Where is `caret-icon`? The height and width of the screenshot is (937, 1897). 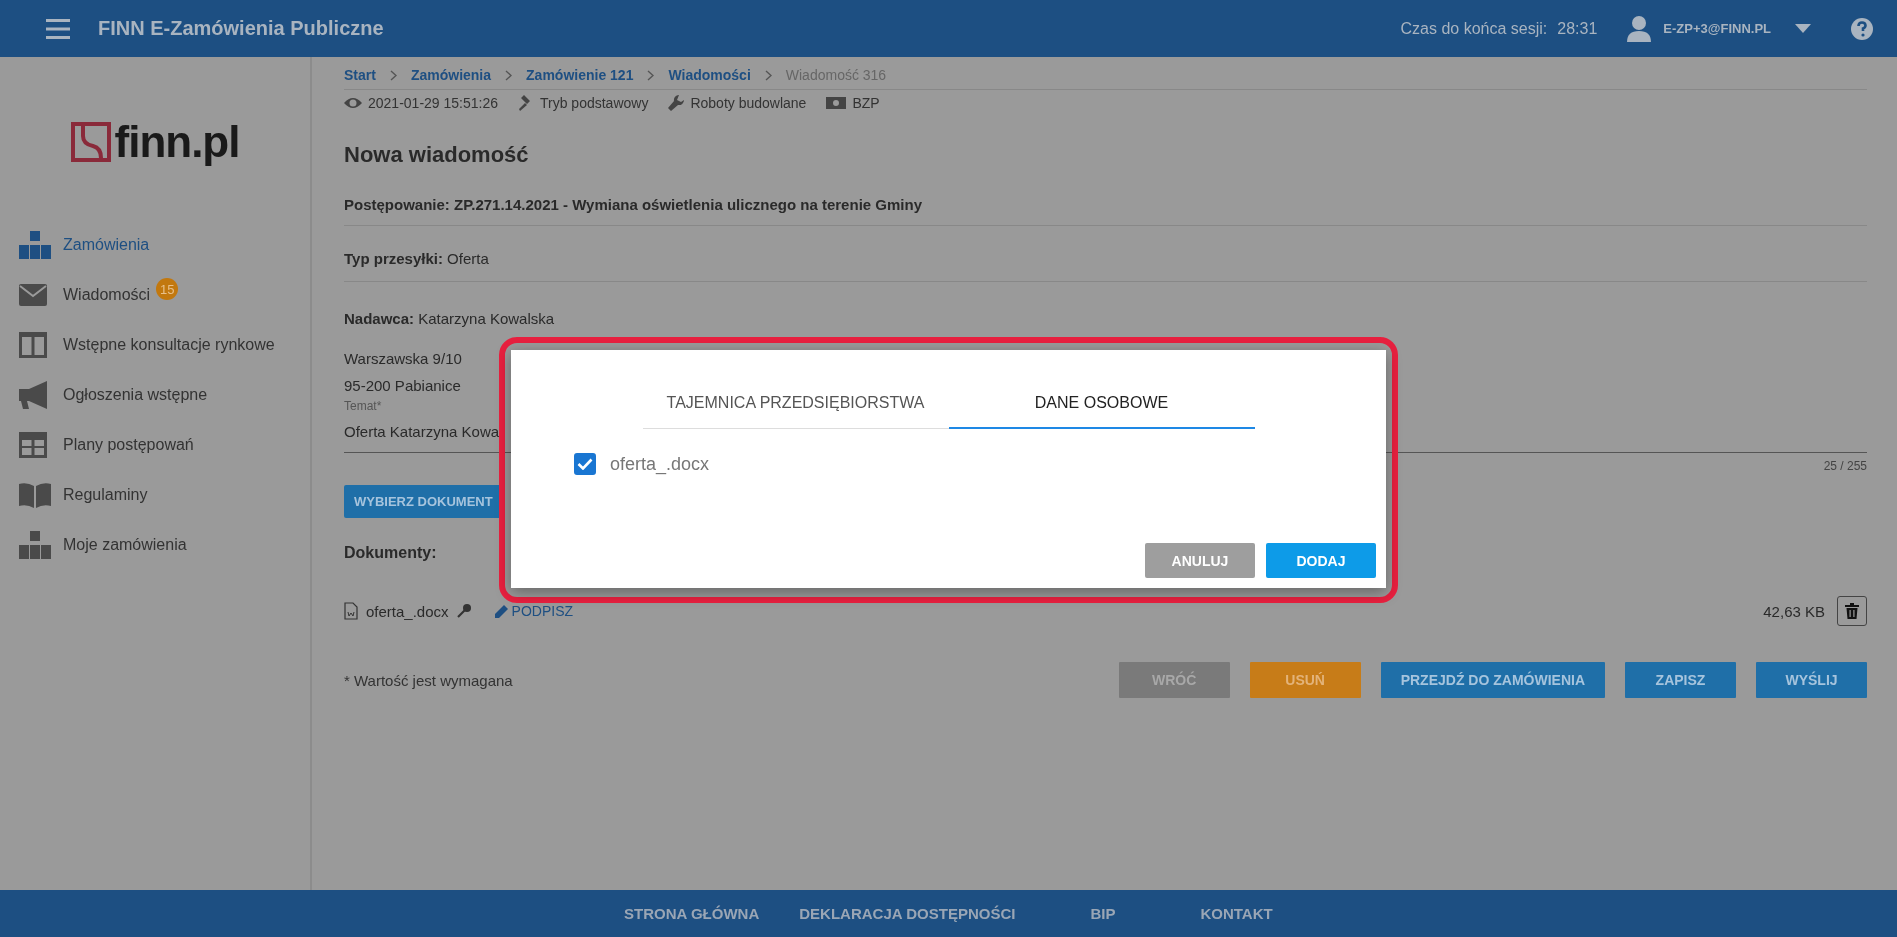
caret-icon is located at coordinates (1803, 28).